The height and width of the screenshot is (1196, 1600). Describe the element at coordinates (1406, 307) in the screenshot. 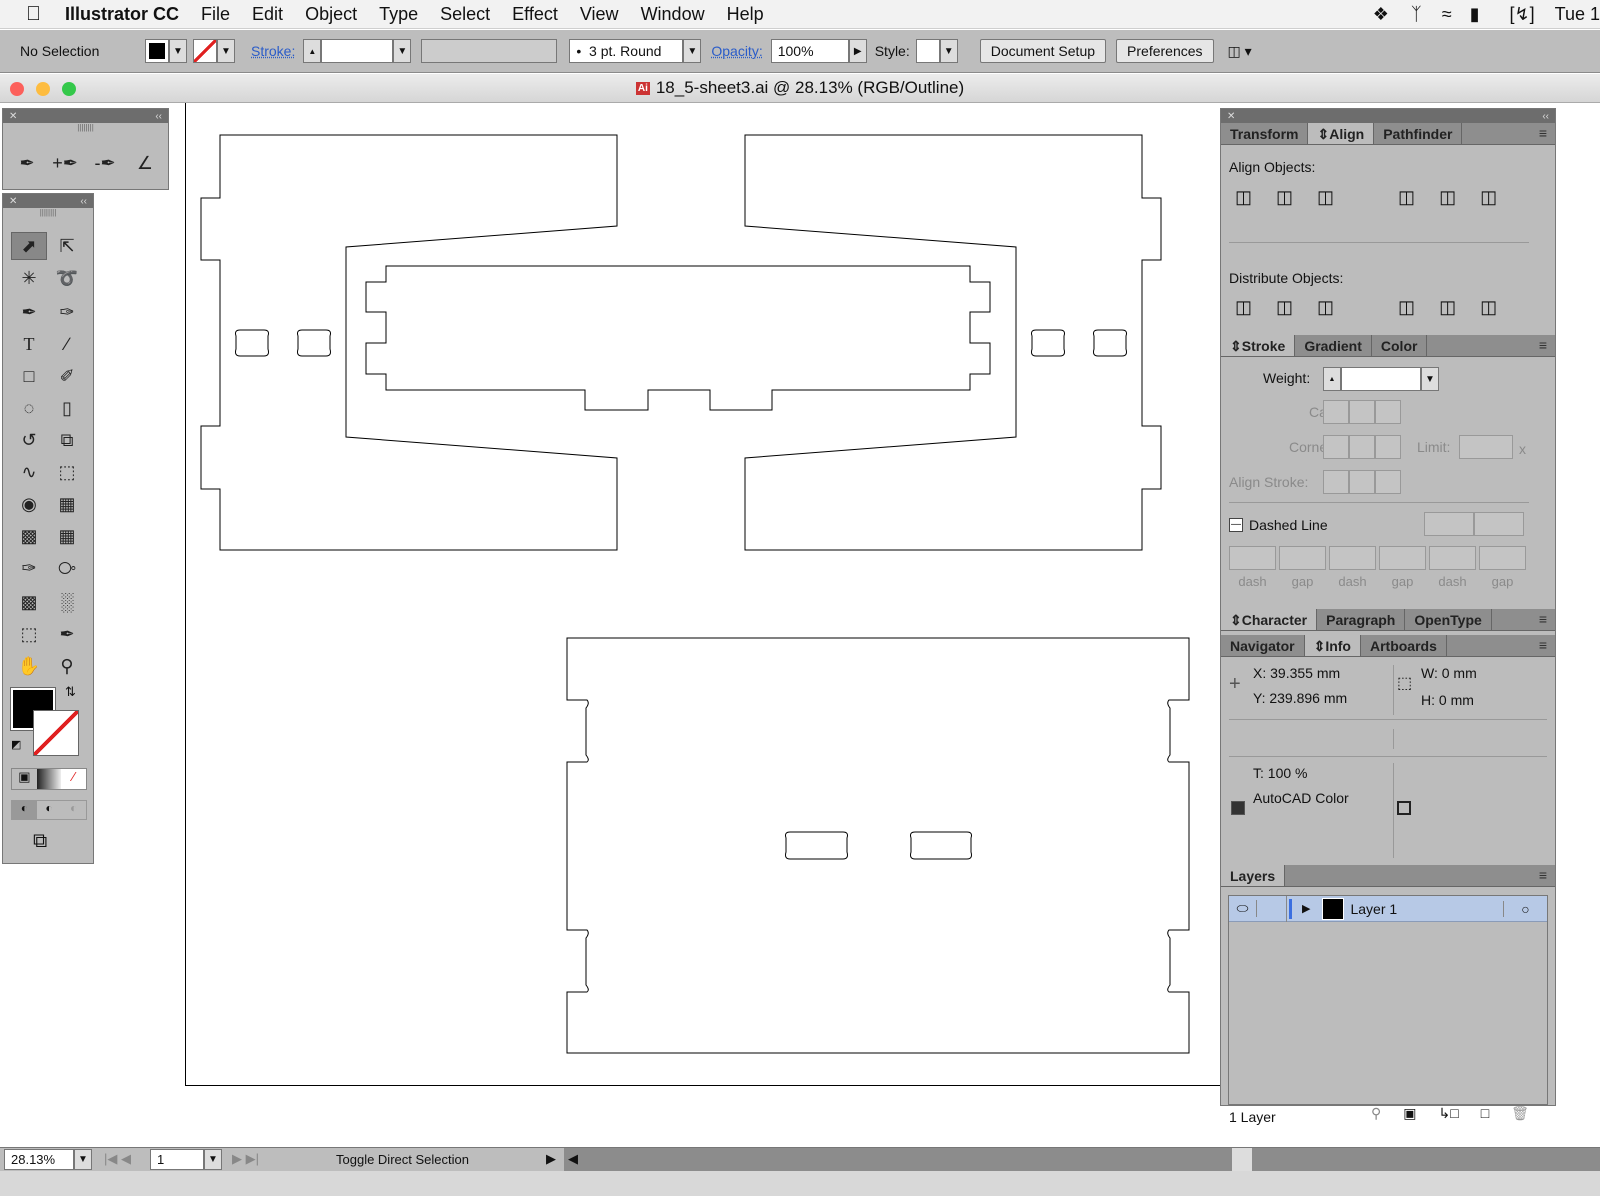

I see `distribute-left-icon: ◫` at that location.